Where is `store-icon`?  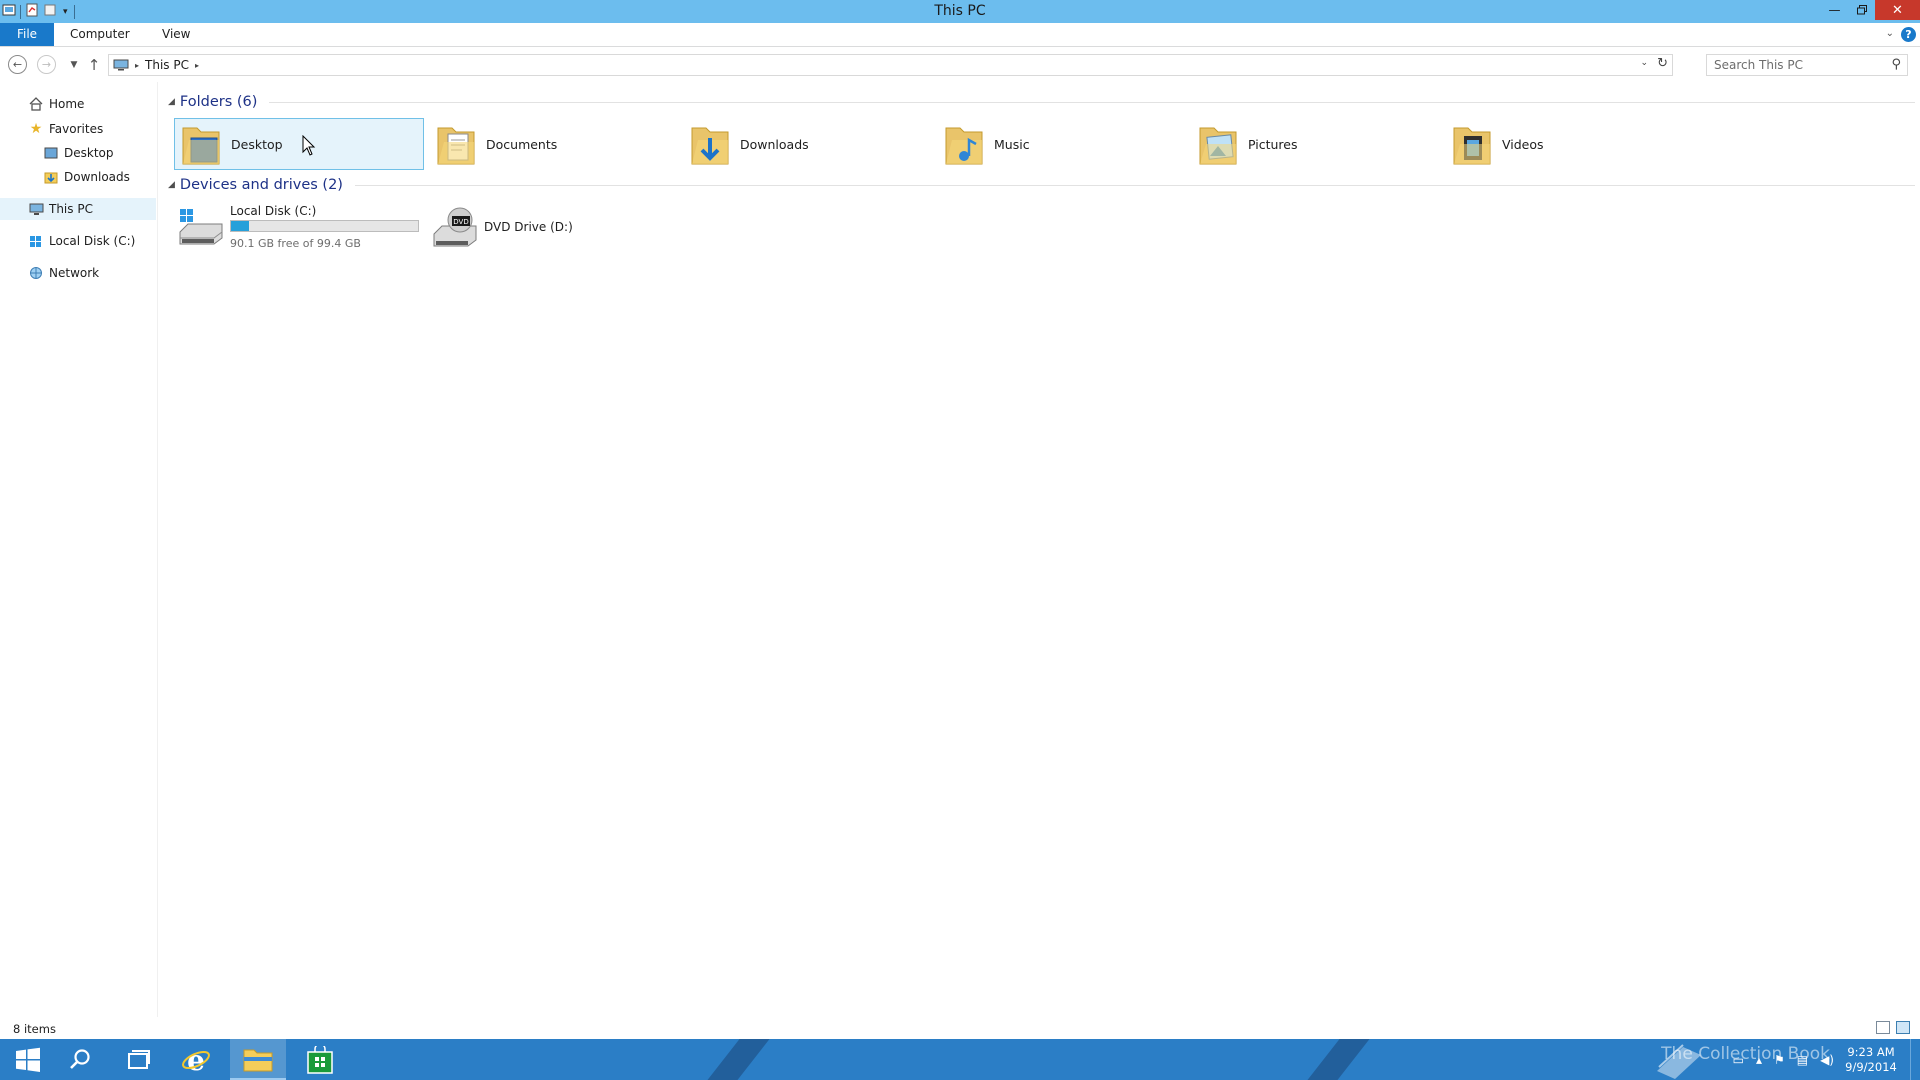 store-icon is located at coordinates (320, 1059).